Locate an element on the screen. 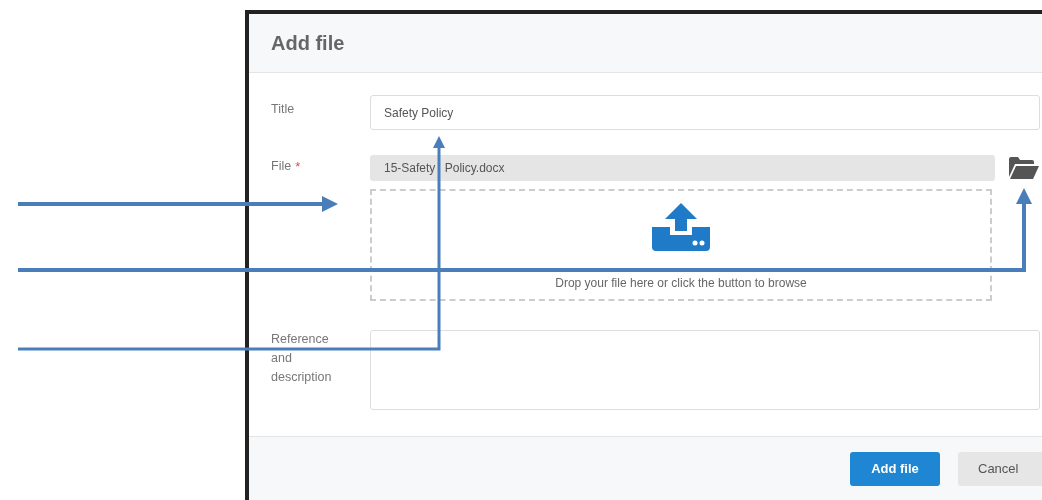 The width and height of the screenshot is (1042, 500). folder-icon is located at coordinates (1024, 168).